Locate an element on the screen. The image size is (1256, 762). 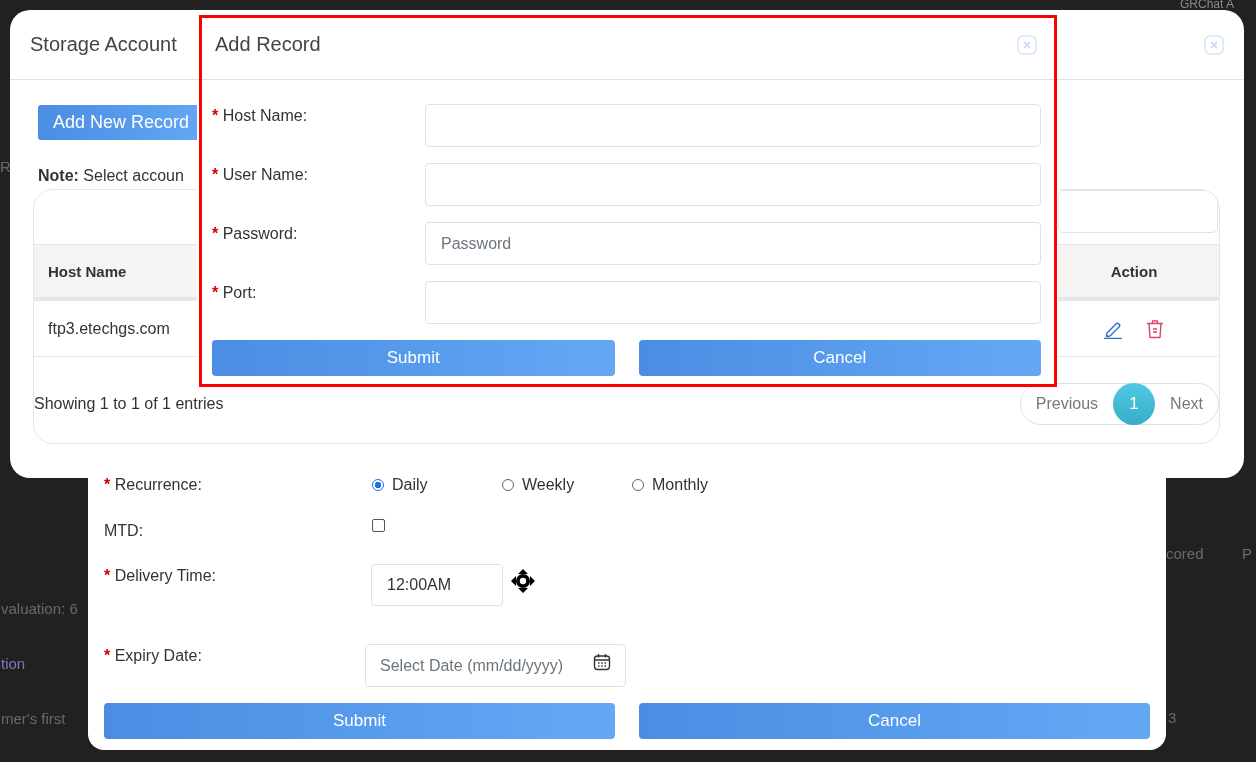
note-text: Note: Select accoun is located at coordinates (111, 176).